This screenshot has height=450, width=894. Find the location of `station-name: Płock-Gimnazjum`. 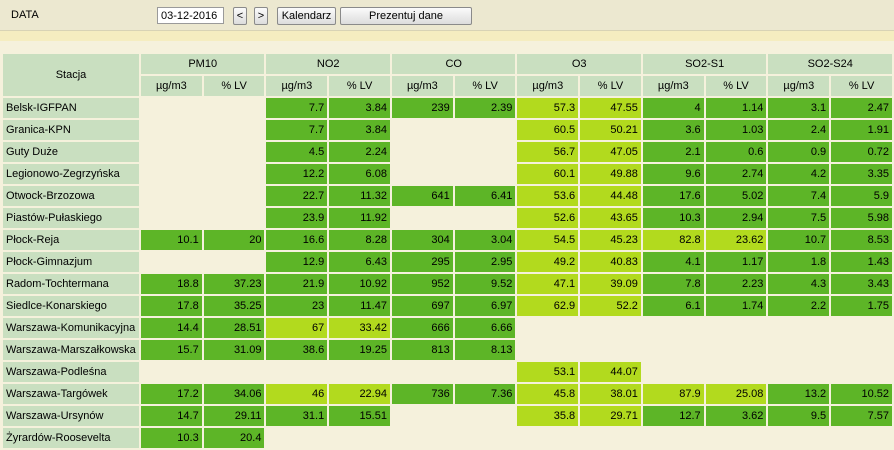

station-name: Płock-Gimnazjum is located at coordinates (71, 262).